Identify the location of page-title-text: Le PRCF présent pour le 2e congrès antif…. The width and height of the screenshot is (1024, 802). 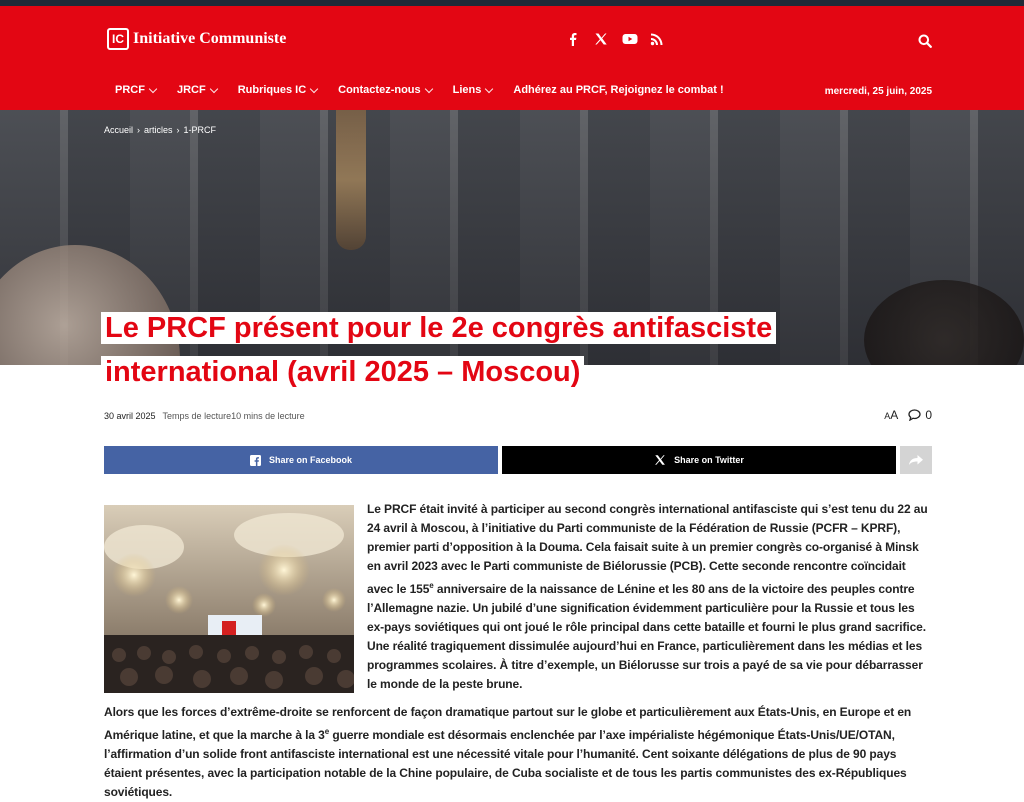
(439, 350).